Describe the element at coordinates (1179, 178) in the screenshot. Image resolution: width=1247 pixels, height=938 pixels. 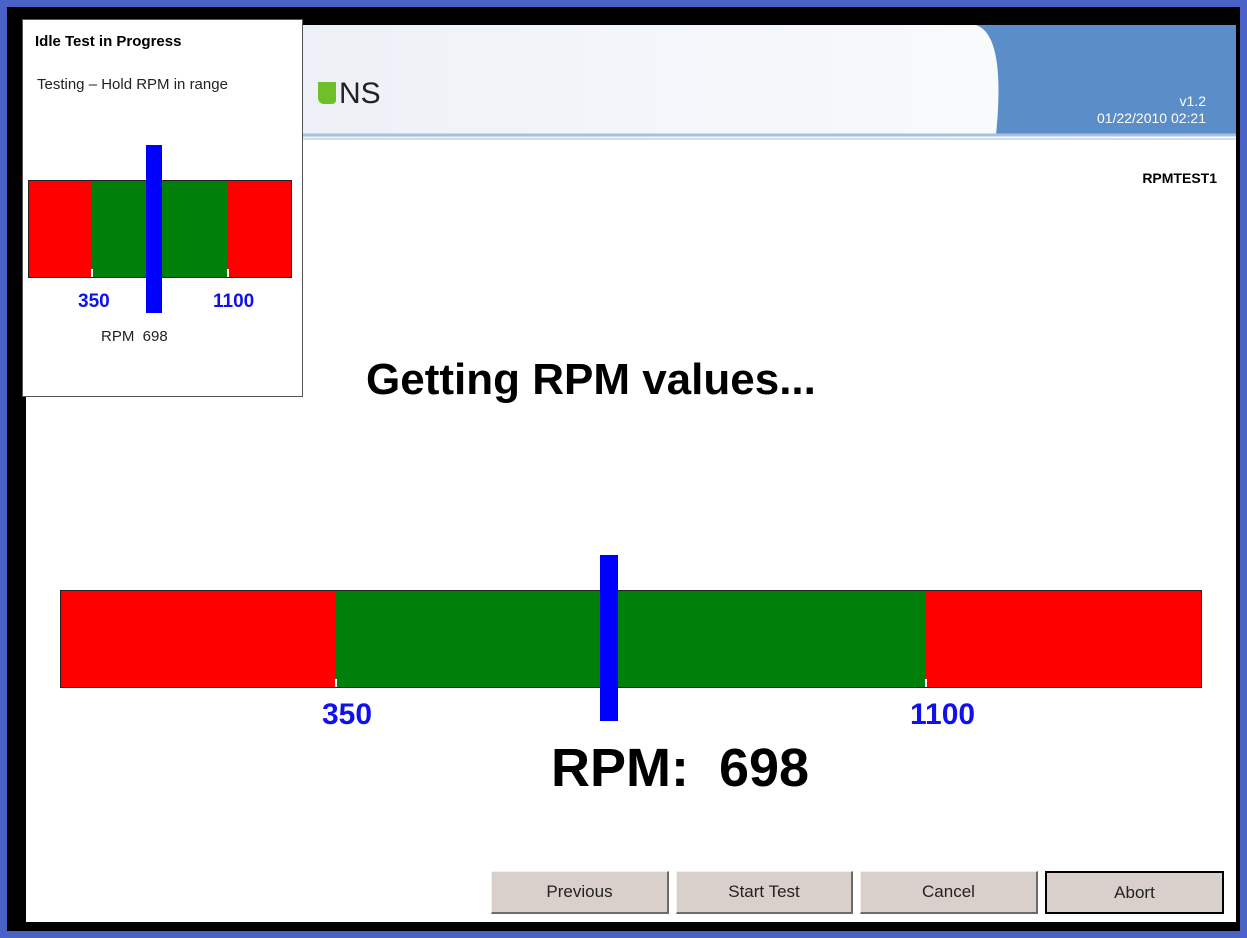
I see `screen-id-label: RPMTEST1` at that location.